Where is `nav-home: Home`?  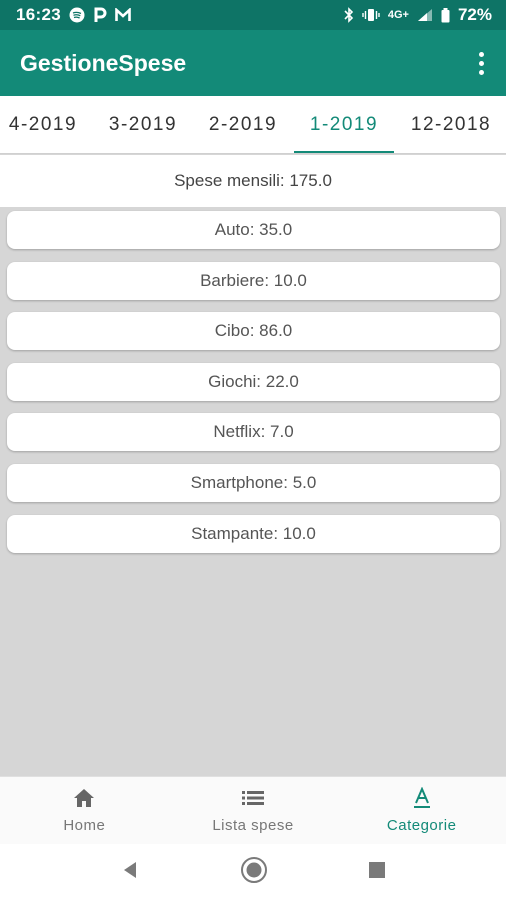 nav-home: Home is located at coordinates (84, 810).